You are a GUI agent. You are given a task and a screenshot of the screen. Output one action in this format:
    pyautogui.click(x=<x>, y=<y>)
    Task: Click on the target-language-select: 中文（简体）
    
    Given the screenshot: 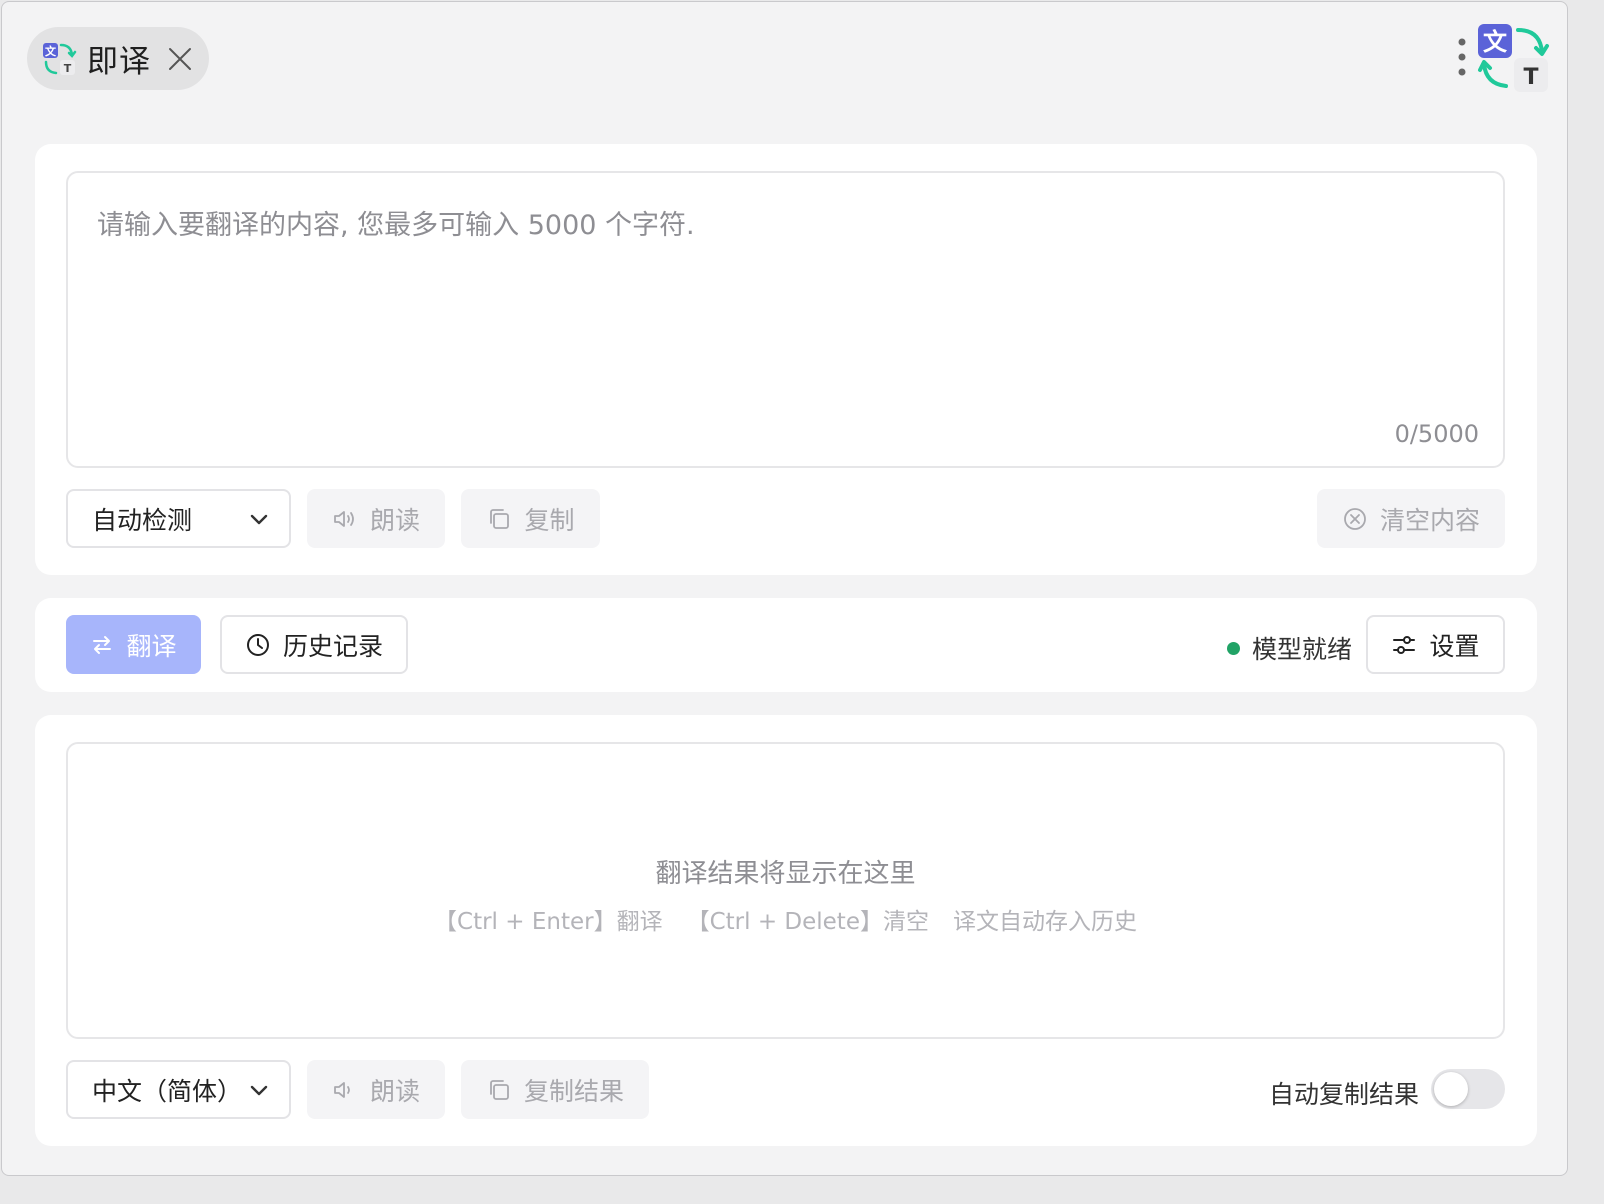 What is the action you would take?
    pyautogui.click(x=178, y=1089)
    